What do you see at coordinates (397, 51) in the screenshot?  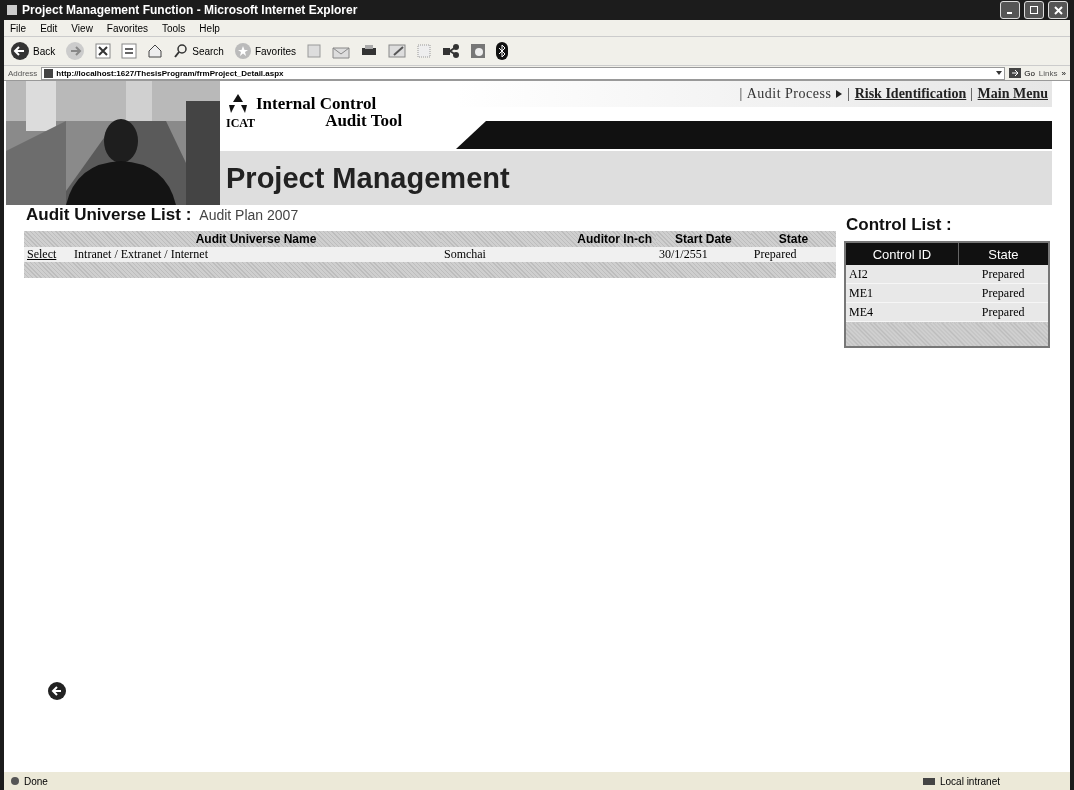 I see `edit-icon` at bounding box center [397, 51].